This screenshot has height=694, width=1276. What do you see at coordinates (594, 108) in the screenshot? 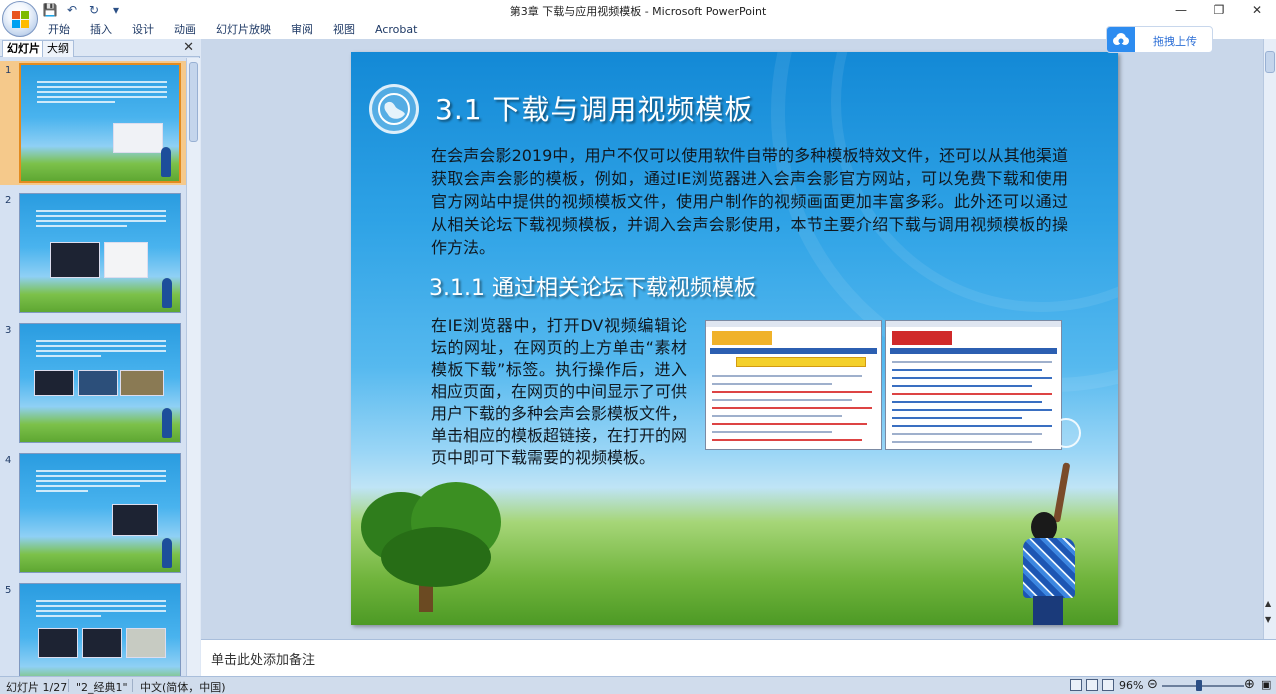
I see `slide-title: 3.1 下载与调用视频模板` at bounding box center [594, 108].